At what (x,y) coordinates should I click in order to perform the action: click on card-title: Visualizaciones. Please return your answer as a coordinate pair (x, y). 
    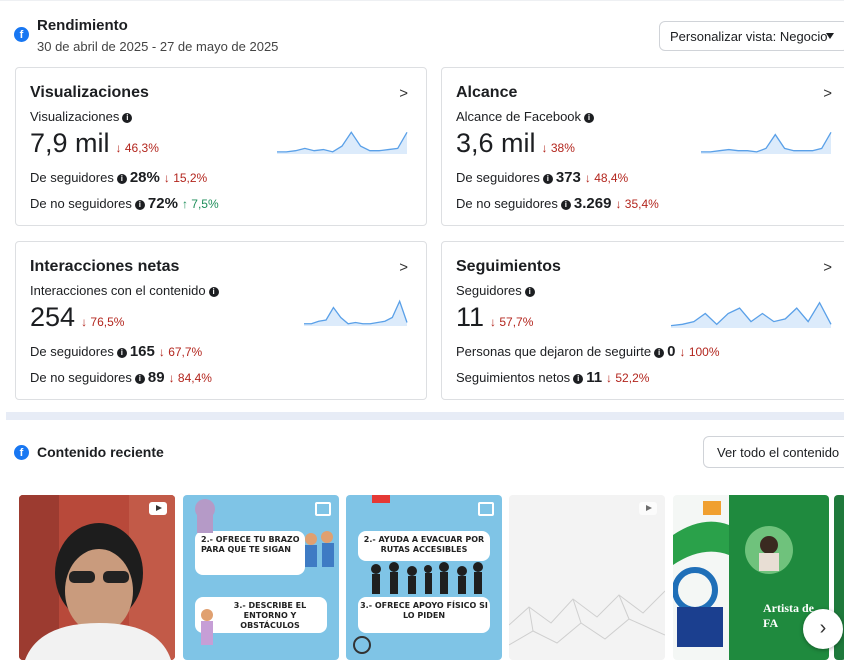
    Looking at the image, I should click on (89, 92).